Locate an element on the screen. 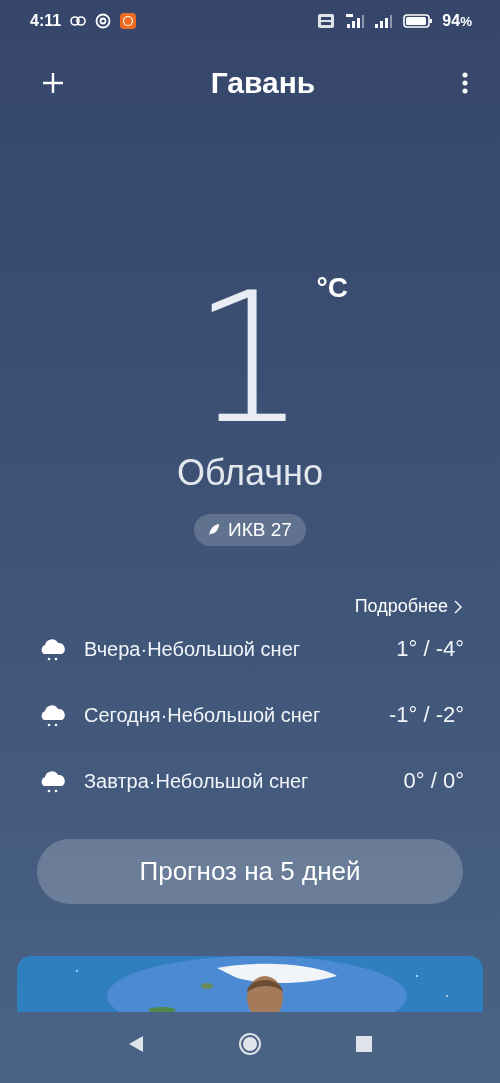 This screenshot has height=1083, width=500. clock: 4:11 is located at coordinates (46, 21).